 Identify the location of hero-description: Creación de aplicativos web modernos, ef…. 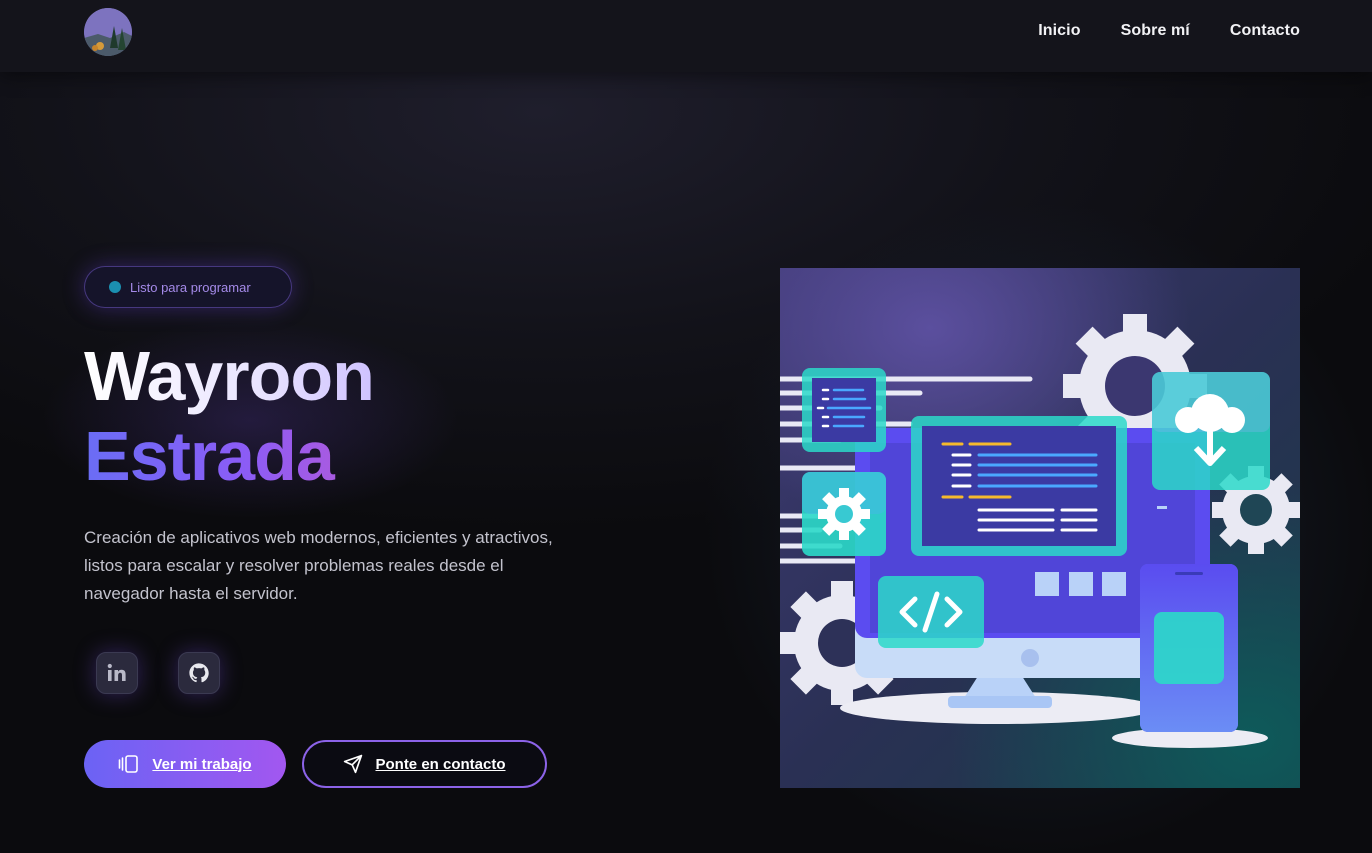
(318, 565).